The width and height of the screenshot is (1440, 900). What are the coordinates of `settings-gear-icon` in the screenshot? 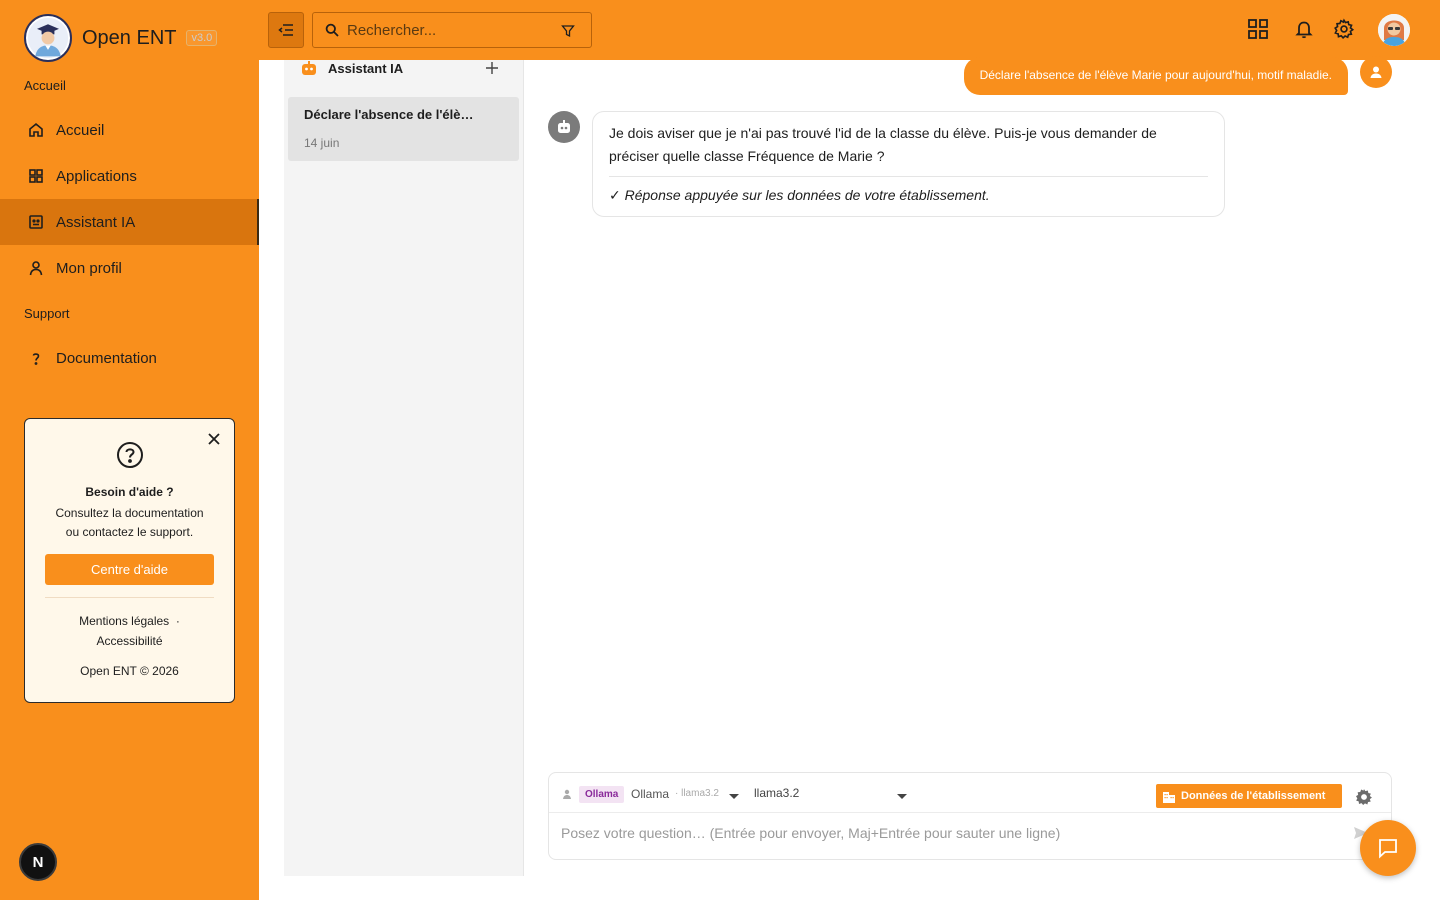 It's located at (1364, 797).